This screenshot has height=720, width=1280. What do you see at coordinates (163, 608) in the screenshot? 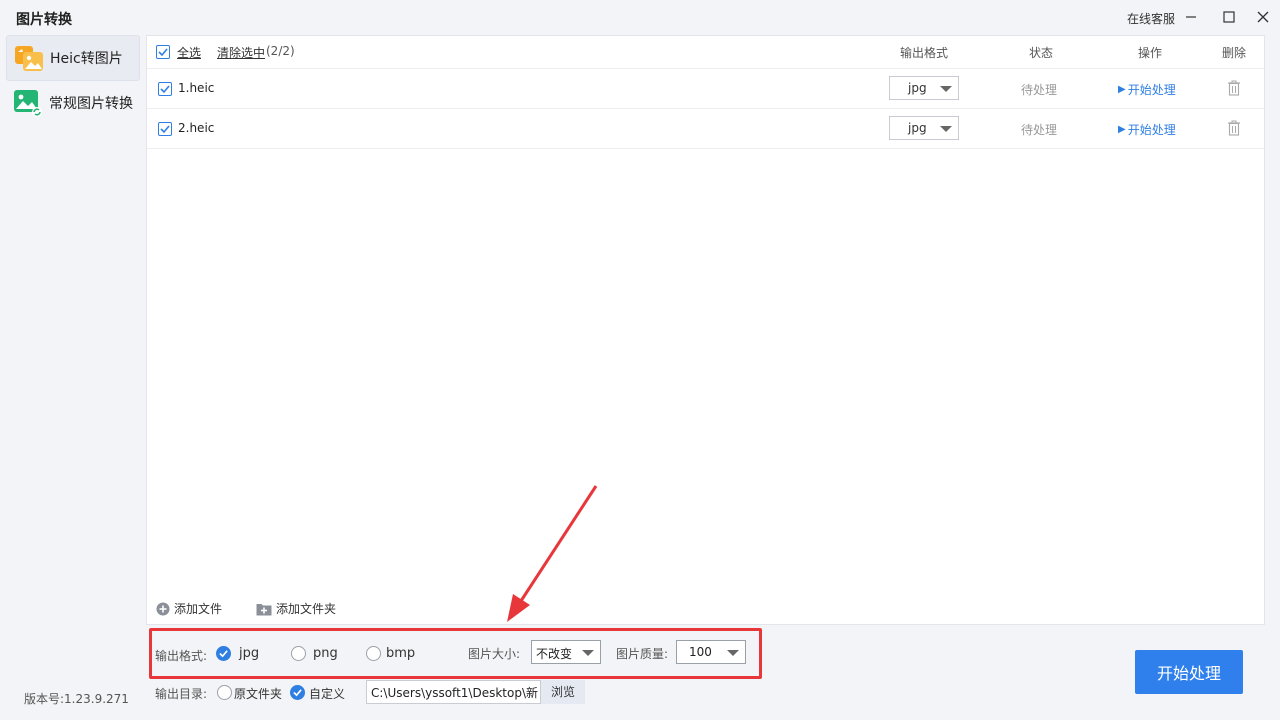
I see `add-circle-icon` at bounding box center [163, 608].